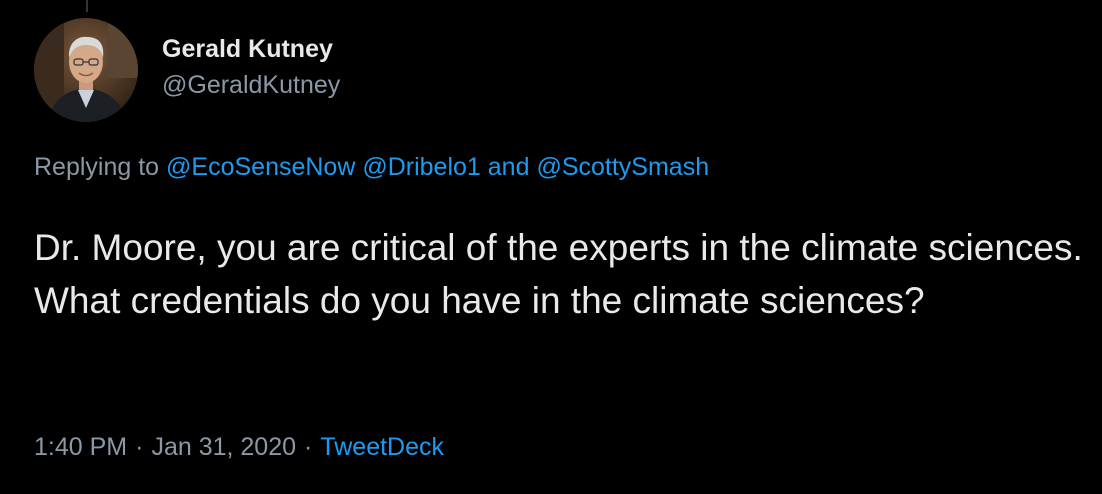  Describe the element at coordinates (251, 85) in the screenshot. I see `author-handle: @GeraldKutney` at that location.